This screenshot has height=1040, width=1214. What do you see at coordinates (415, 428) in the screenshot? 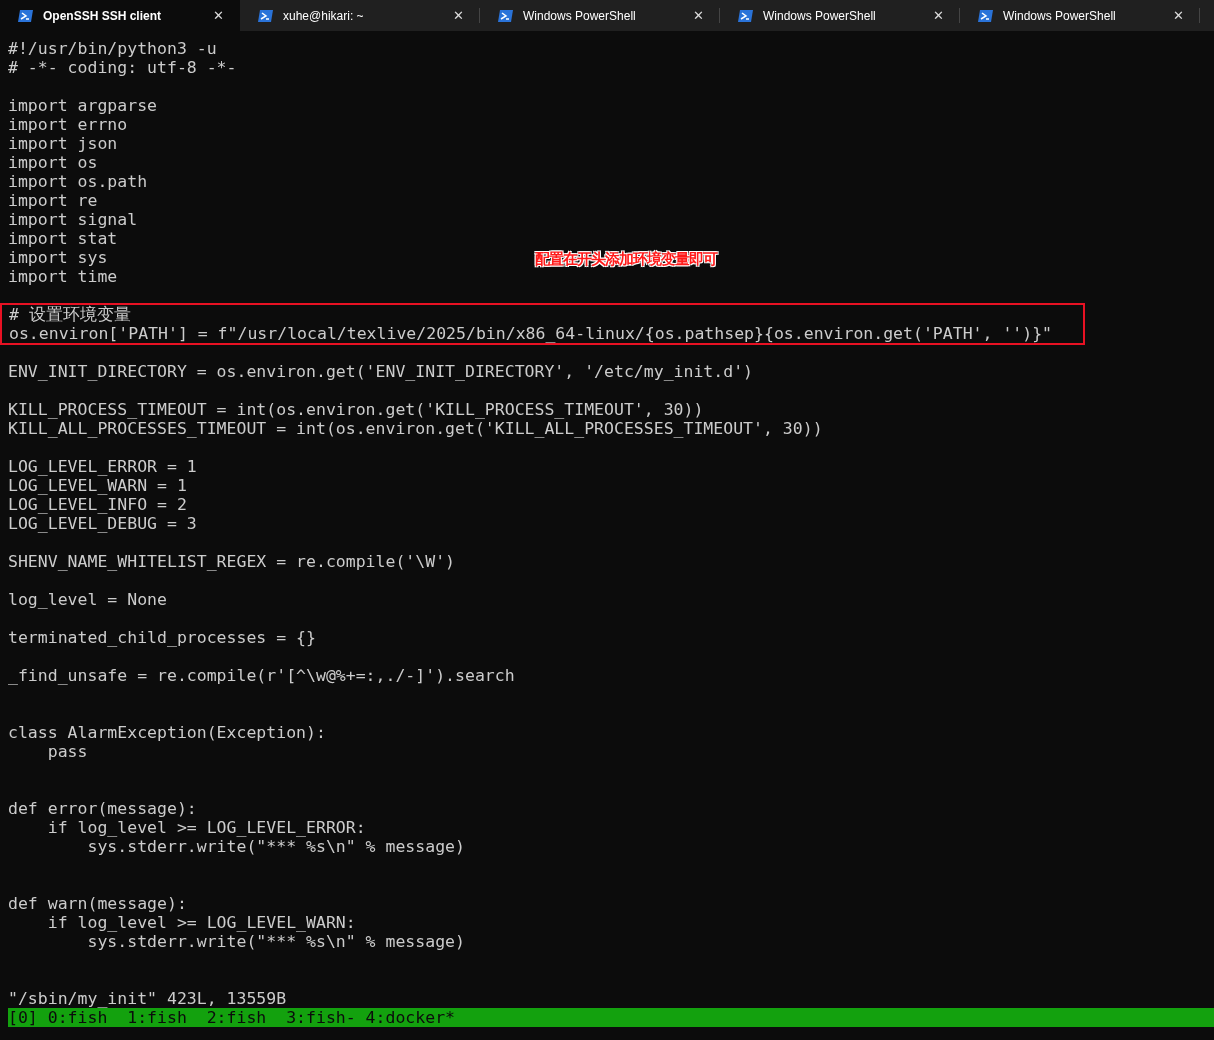
I see `code-line: KILL_ALL_PROCESSES_TIMEOUT = int(os.environ.get('KILL_ALL_PROCESSES_TIMEOUT', 30))` at bounding box center [415, 428].